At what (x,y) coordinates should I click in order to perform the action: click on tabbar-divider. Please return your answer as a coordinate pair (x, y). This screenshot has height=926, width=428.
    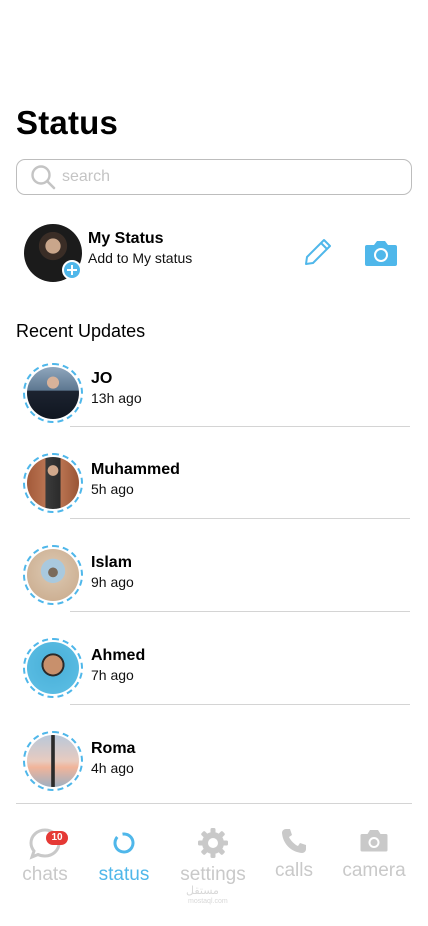
    Looking at the image, I should click on (214, 803).